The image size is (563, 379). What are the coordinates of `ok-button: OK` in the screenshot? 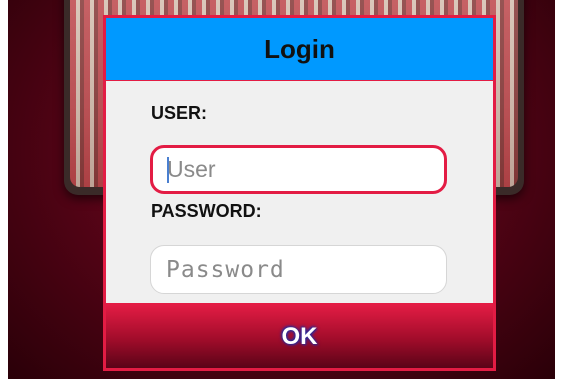 It's located at (299, 336).